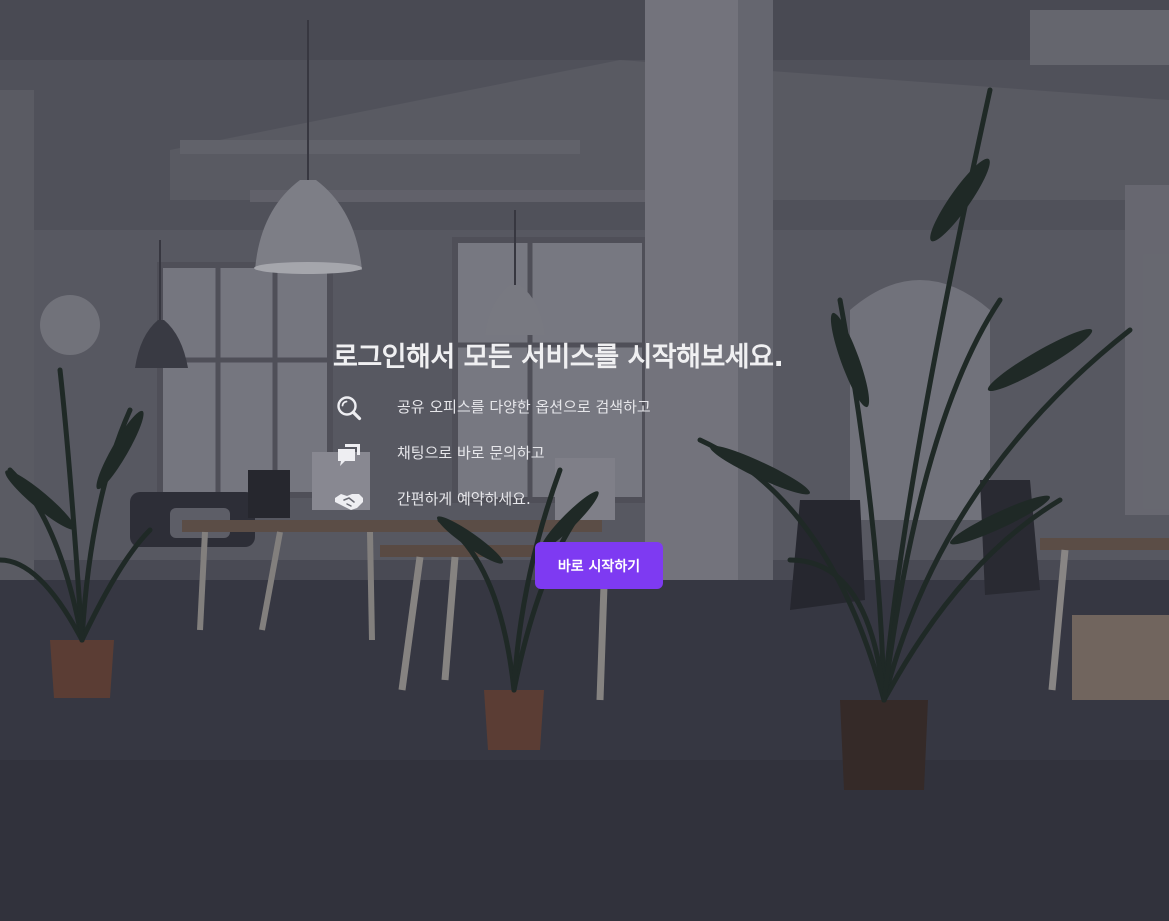 Image resolution: width=1169 pixels, height=921 pixels. Describe the element at coordinates (349, 408) in the screenshot. I see `search-icon` at that location.